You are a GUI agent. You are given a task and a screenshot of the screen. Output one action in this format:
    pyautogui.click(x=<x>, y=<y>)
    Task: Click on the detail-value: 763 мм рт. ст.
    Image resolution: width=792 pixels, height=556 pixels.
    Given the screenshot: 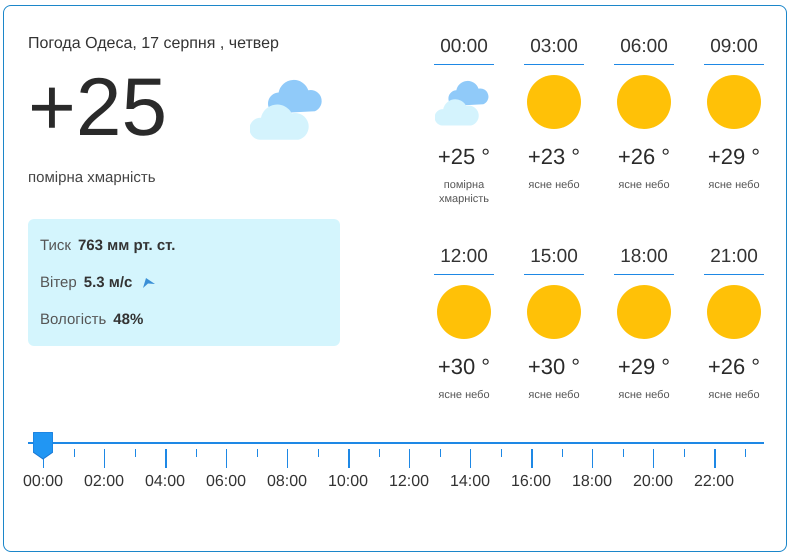 What is the action you would take?
    pyautogui.click(x=127, y=245)
    